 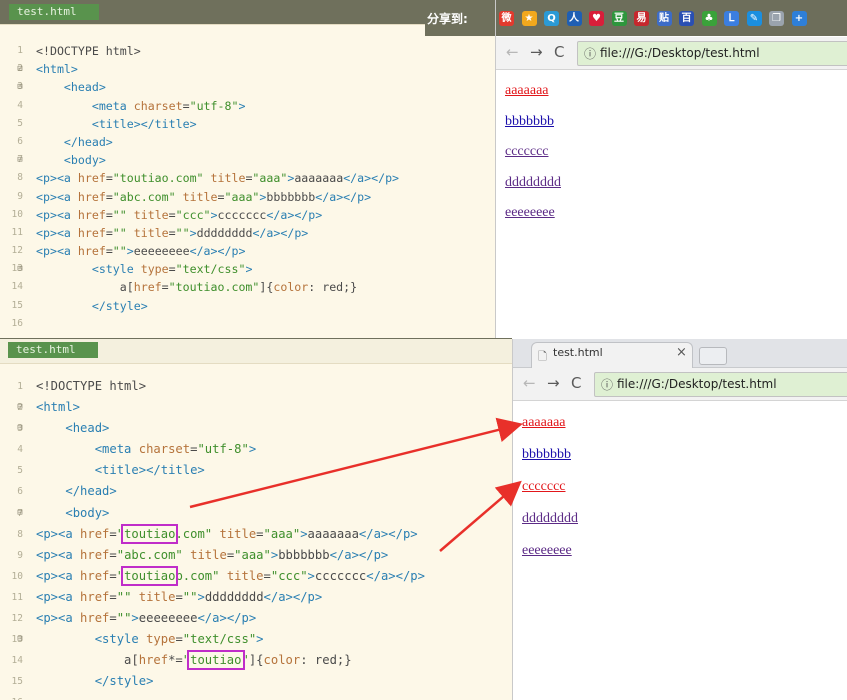 What do you see at coordinates (480, 516) in the screenshot?
I see `arrow-to-link-c` at bounding box center [480, 516].